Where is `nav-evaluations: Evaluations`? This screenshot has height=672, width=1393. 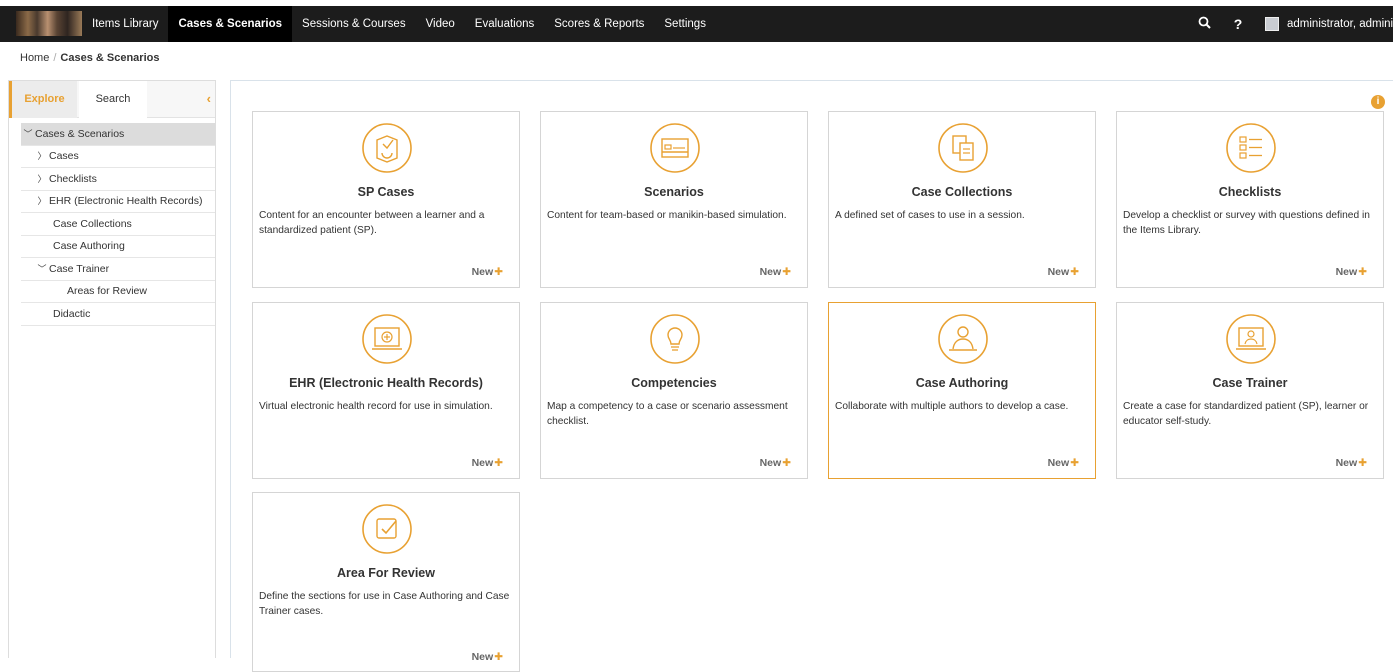 nav-evaluations: Evaluations is located at coordinates (504, 24).